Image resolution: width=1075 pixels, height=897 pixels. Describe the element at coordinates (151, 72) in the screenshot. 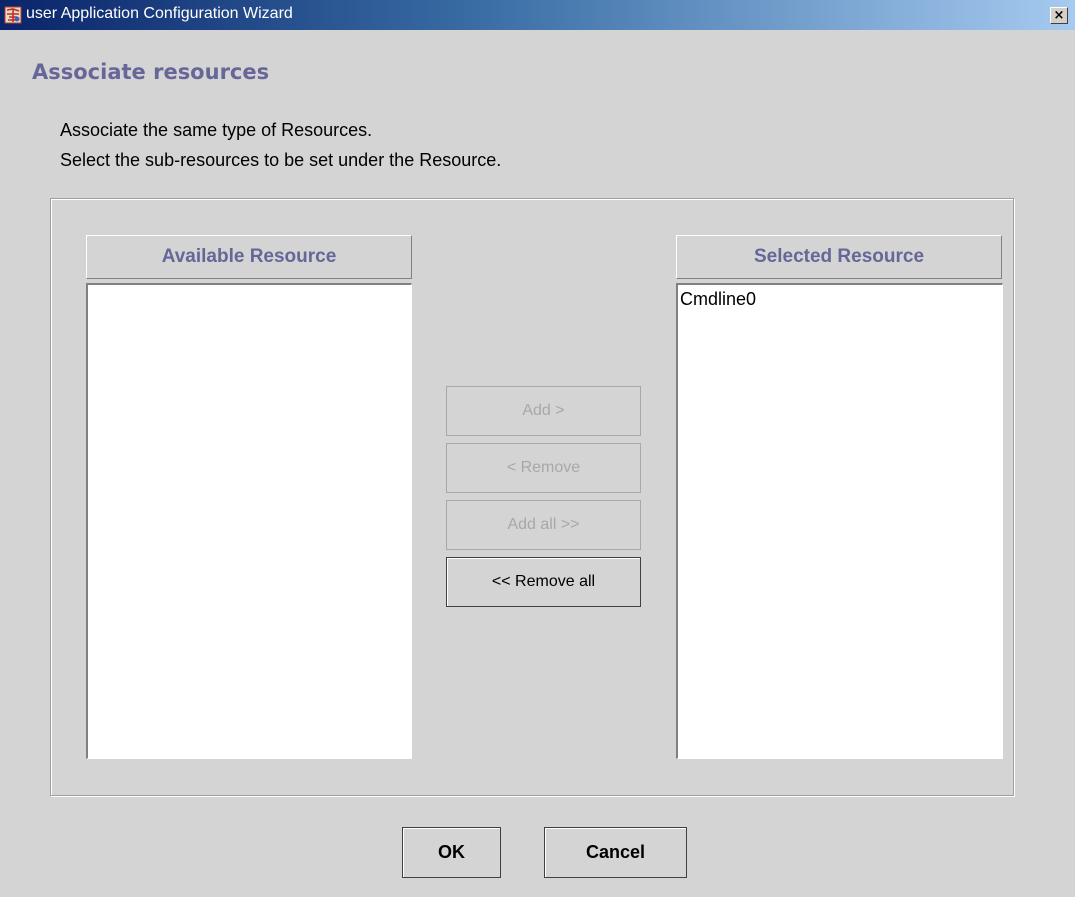

I see `page-title: Associate resources` at that location.